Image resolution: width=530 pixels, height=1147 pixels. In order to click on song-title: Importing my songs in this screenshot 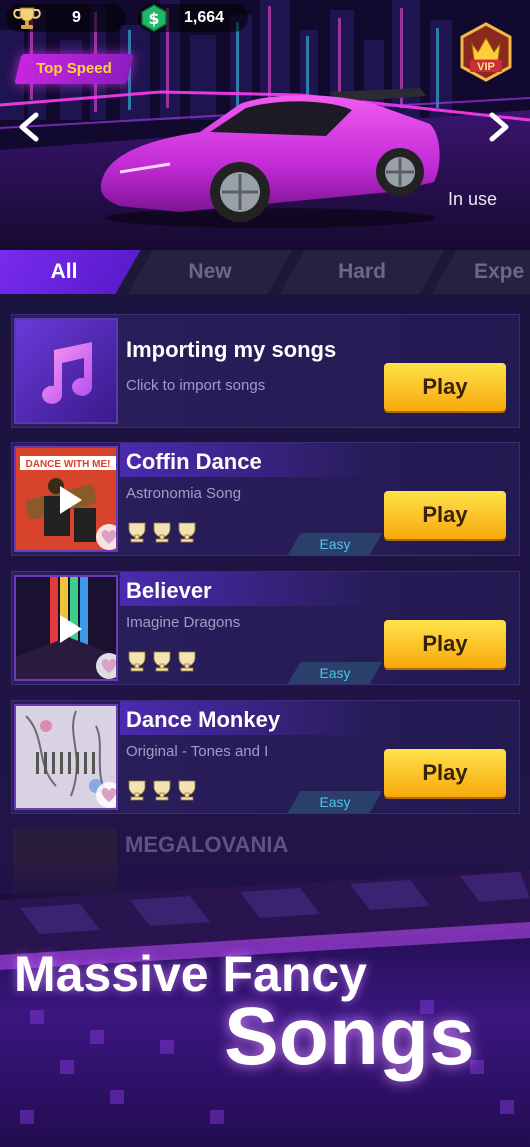, I will do `click(231, 349)`.